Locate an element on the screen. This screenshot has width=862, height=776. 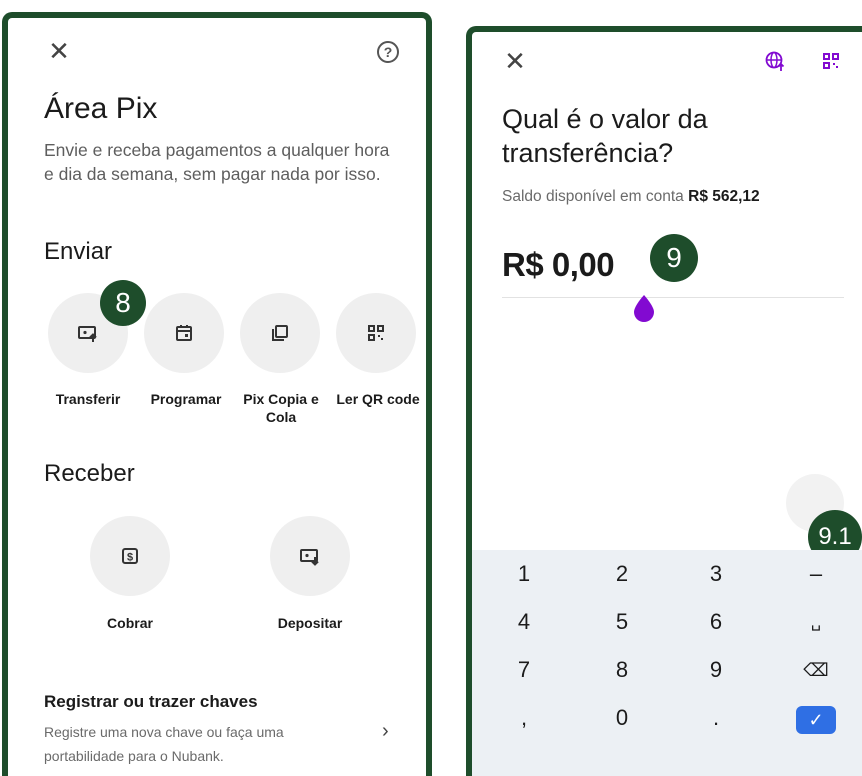
cursor-drop-icon is located at coordinates (644, 308).